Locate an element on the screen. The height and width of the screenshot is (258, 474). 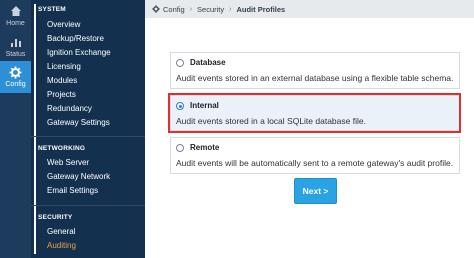
rail-status: Status is located at coordinates (15, 48).